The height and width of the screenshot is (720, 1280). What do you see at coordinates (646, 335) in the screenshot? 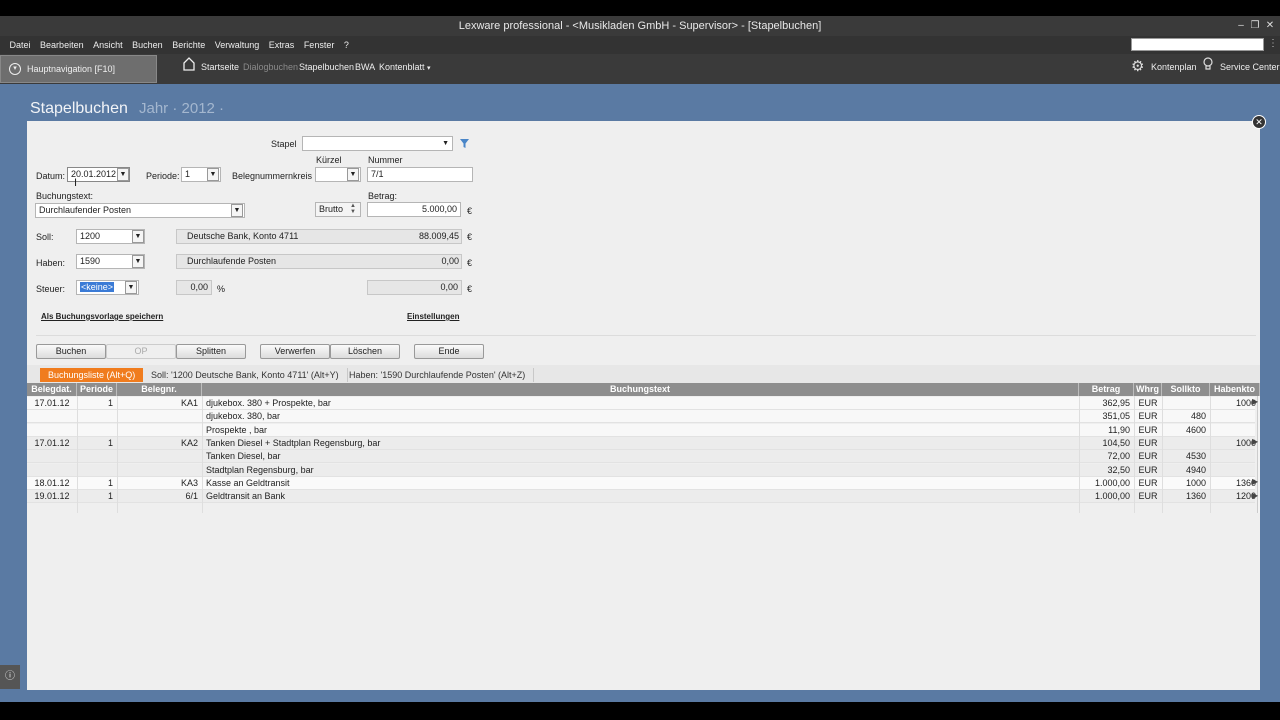
I see `divider` at bounding box center [646, 335].